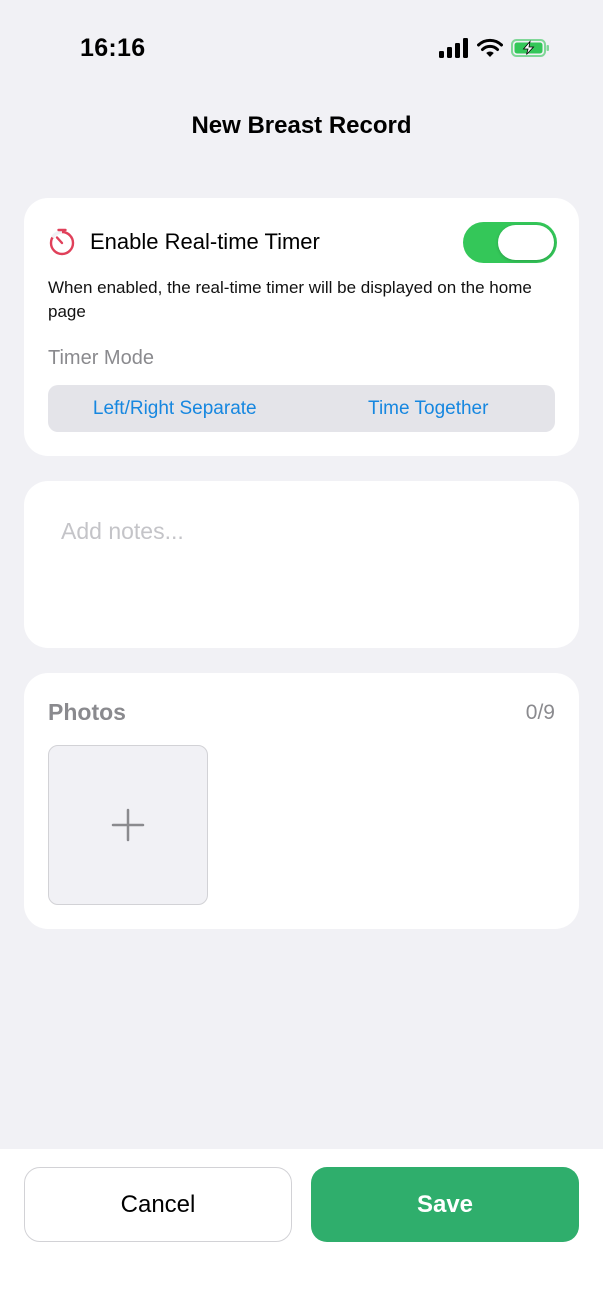 Image resolution: width=603 pixels, height=1311 pixels. I want to click on status-time: 16:16, so click(113, 48).